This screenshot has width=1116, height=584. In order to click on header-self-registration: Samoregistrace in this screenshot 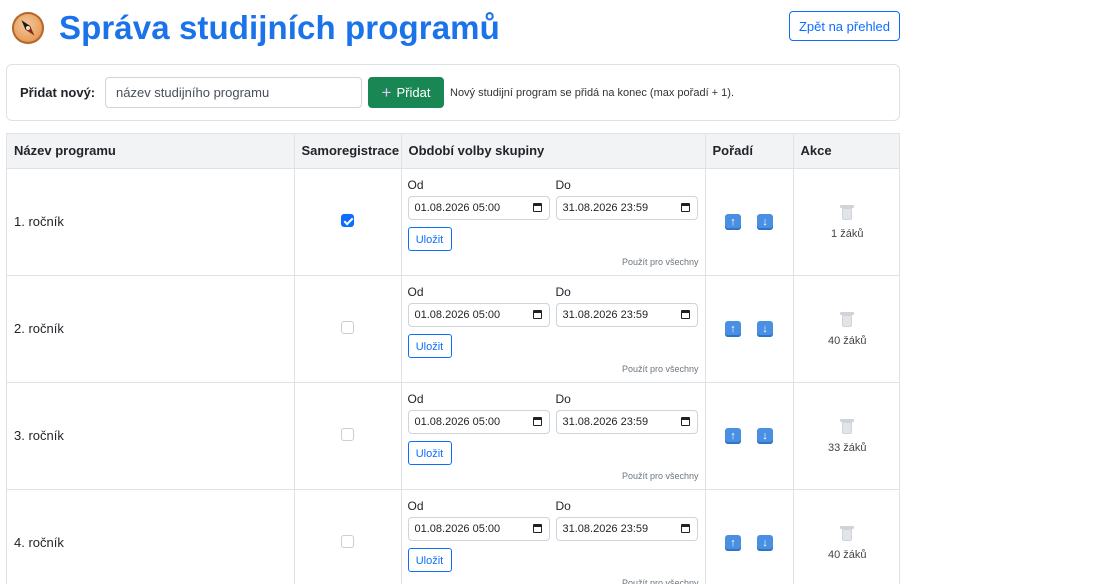, I will do `click(347, 151)`.